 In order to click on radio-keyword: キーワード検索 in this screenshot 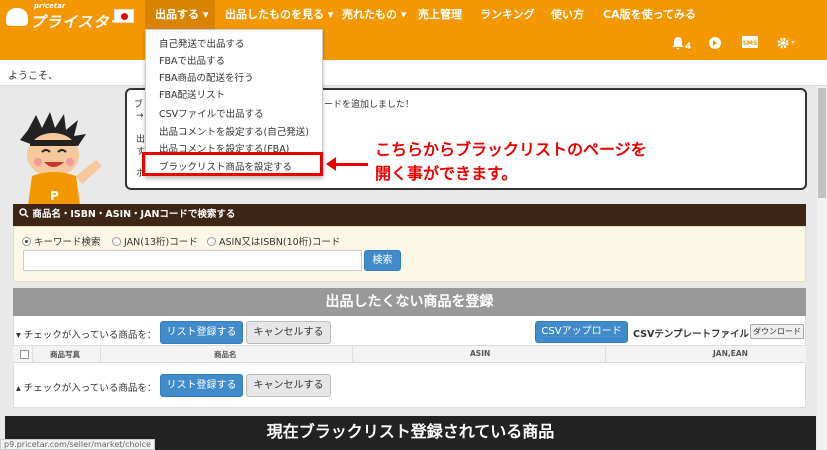, I will do `click(61, 241)`.